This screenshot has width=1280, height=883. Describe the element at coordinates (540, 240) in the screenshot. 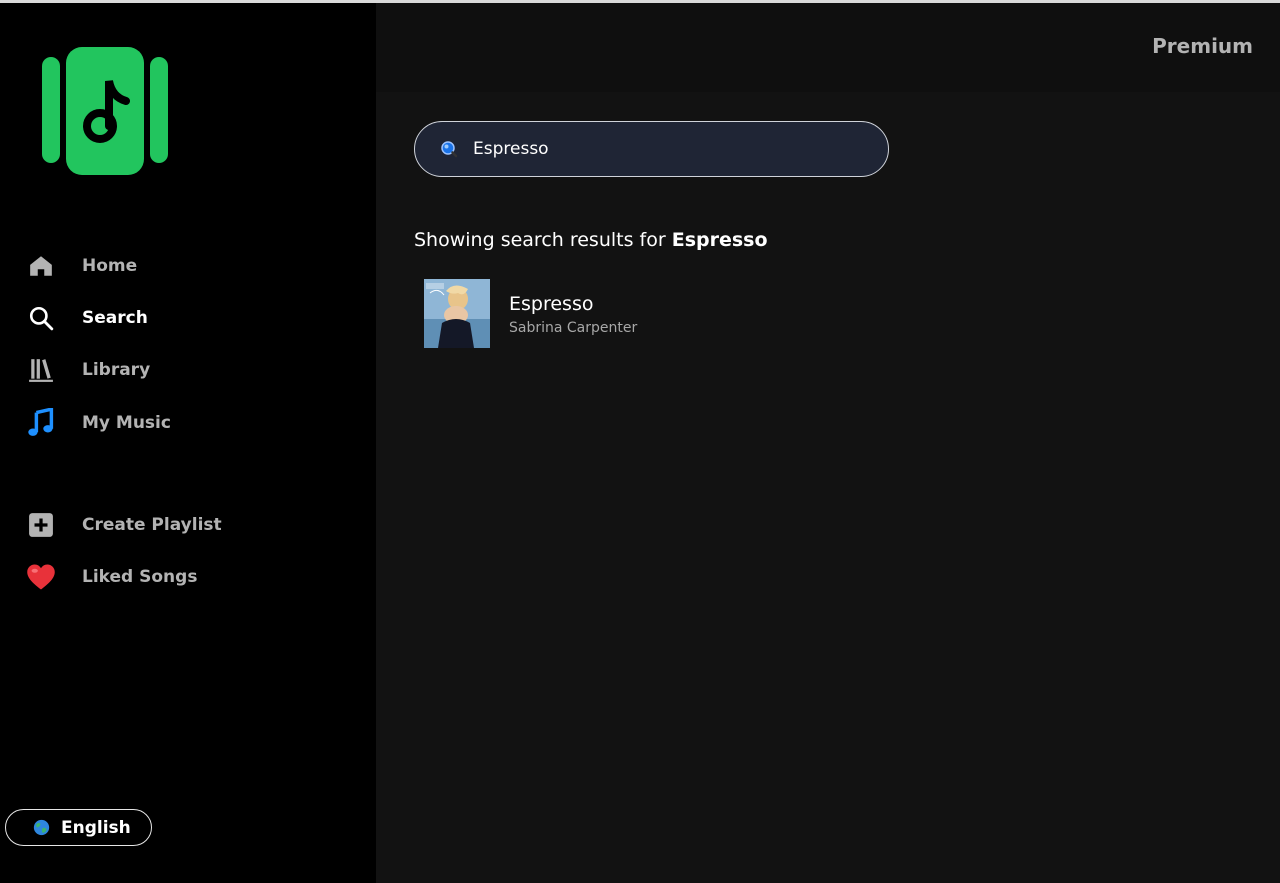

I see `results-heading-prefix: Showing search results for` at that location.